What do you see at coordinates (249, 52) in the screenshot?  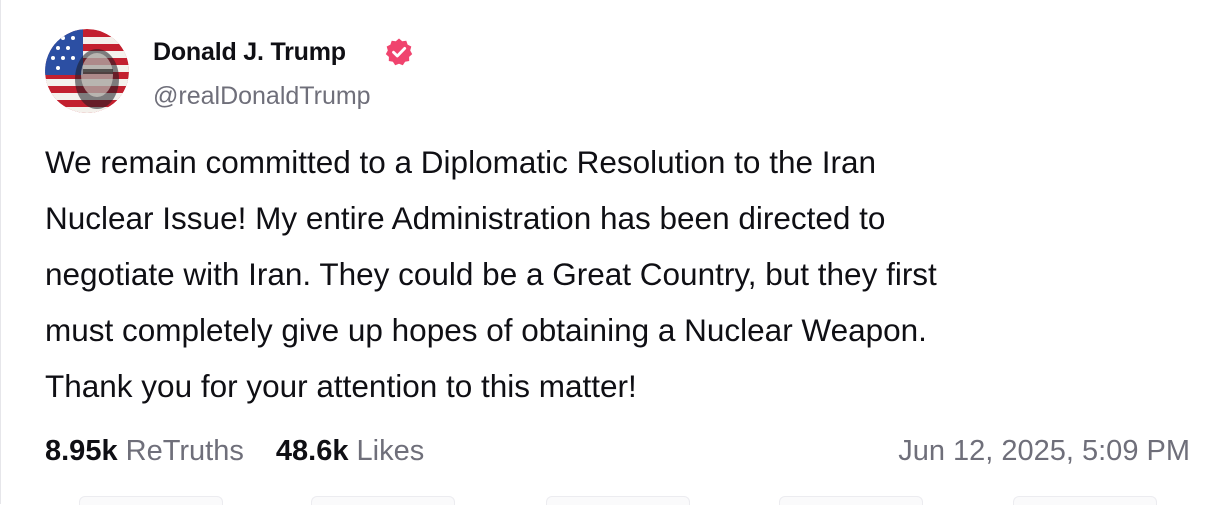 I see `author-display-name: Donald J. Trump` at bounding box center [249, 52].